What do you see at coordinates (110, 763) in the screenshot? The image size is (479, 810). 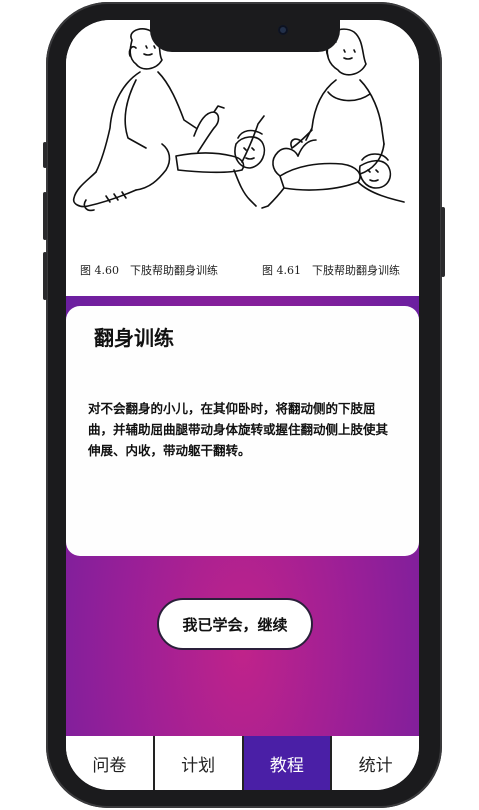 I see `tab-questionnaire: 问卷` at bounding box center [110, 763].